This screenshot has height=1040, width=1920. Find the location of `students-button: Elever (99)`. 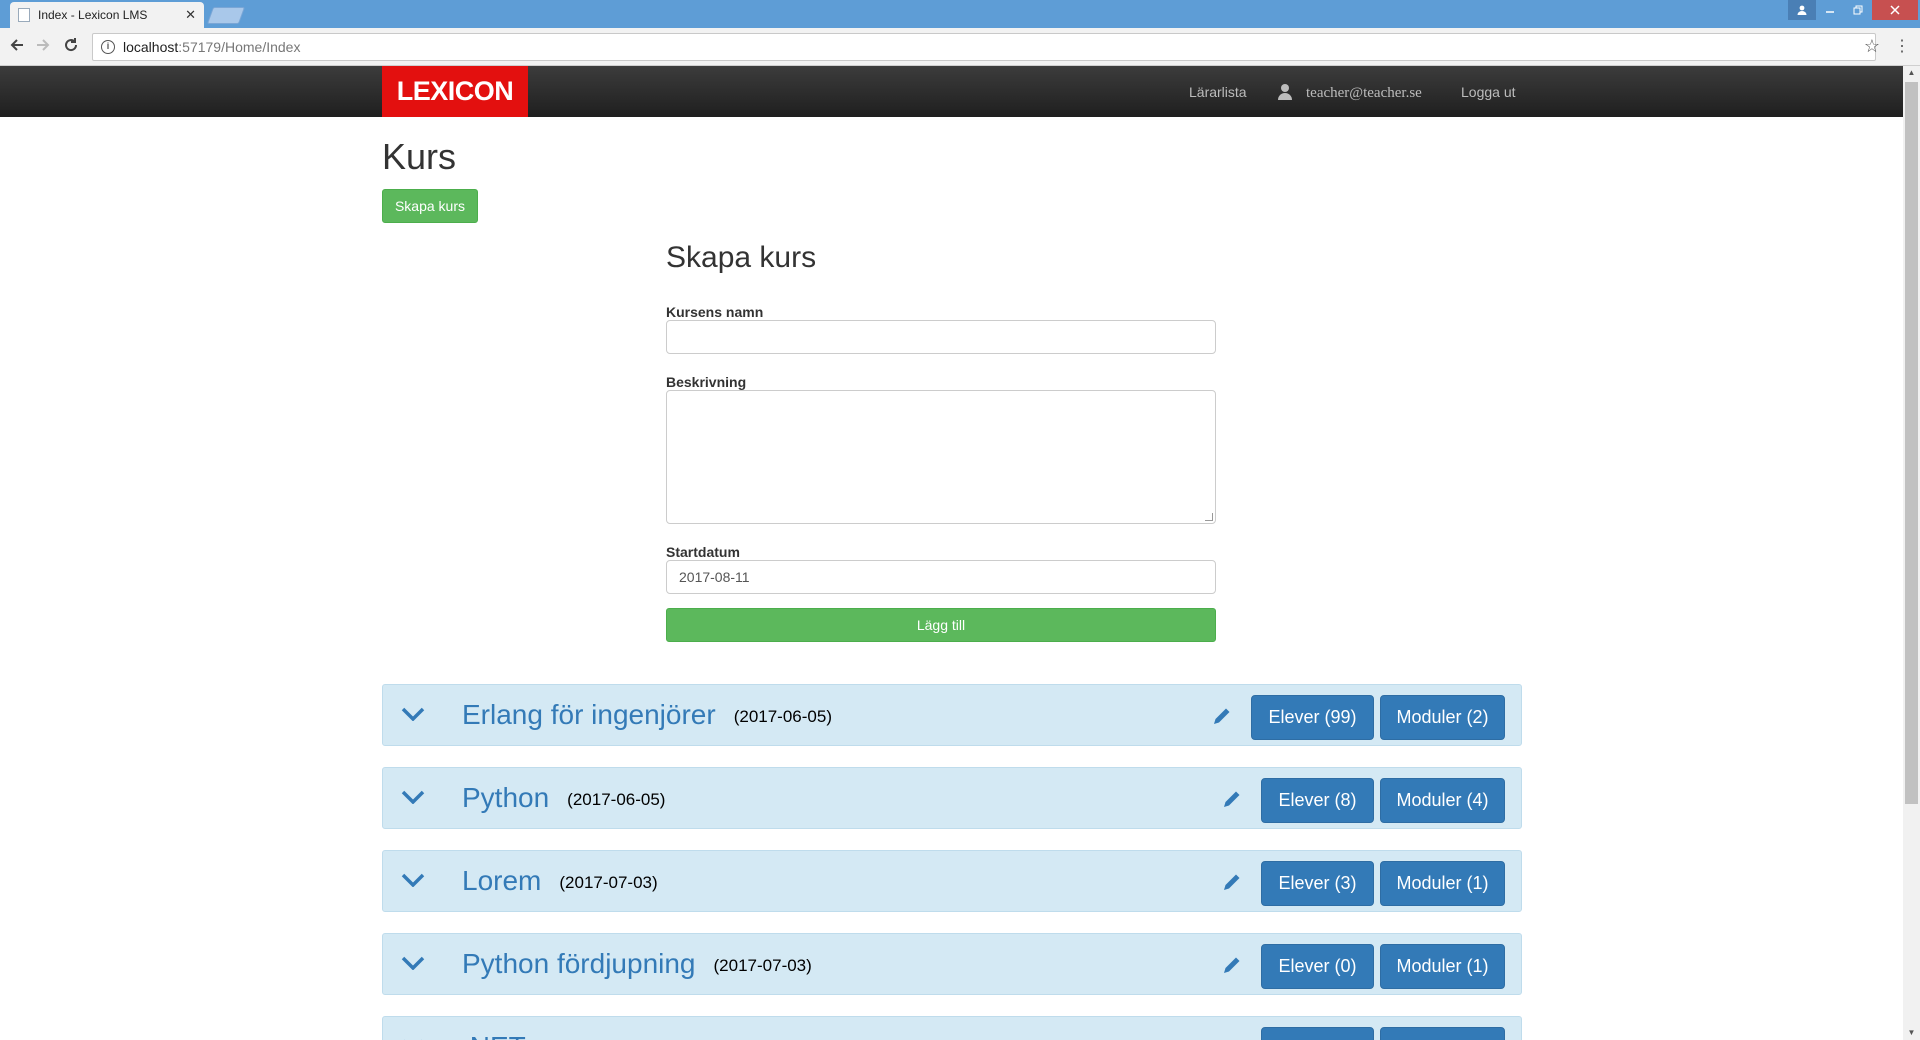

students-button: Elever (99) is located at coordinates (1312, 717).